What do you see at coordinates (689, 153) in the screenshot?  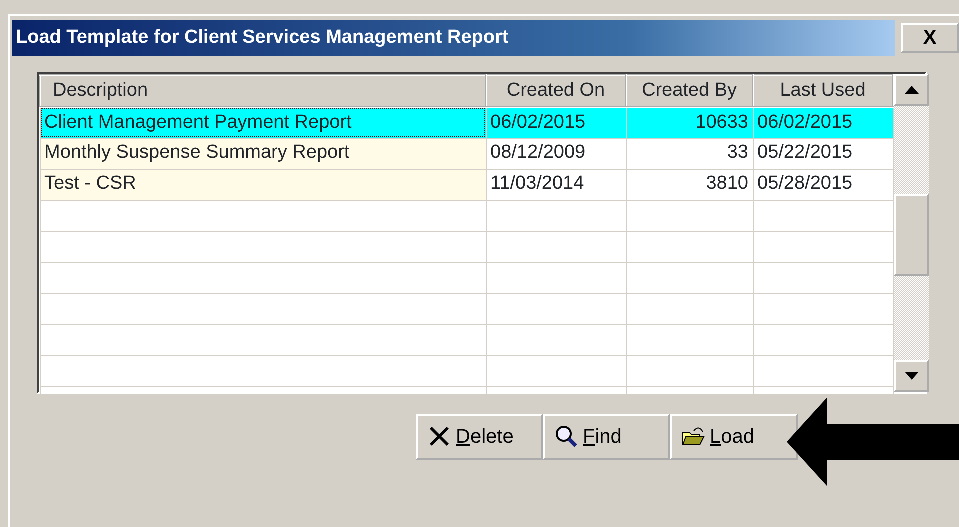 I see `table-cell: 33` at bounding box center [689, 153].